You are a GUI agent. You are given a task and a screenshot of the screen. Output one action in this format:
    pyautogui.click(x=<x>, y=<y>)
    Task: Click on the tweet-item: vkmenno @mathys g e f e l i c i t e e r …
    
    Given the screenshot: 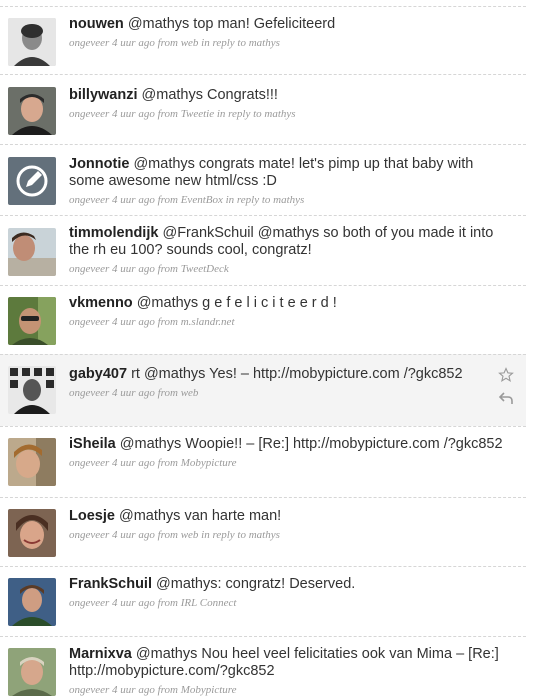 What is the action you would take?
    pyautogui.click(x=263, y=319)
    